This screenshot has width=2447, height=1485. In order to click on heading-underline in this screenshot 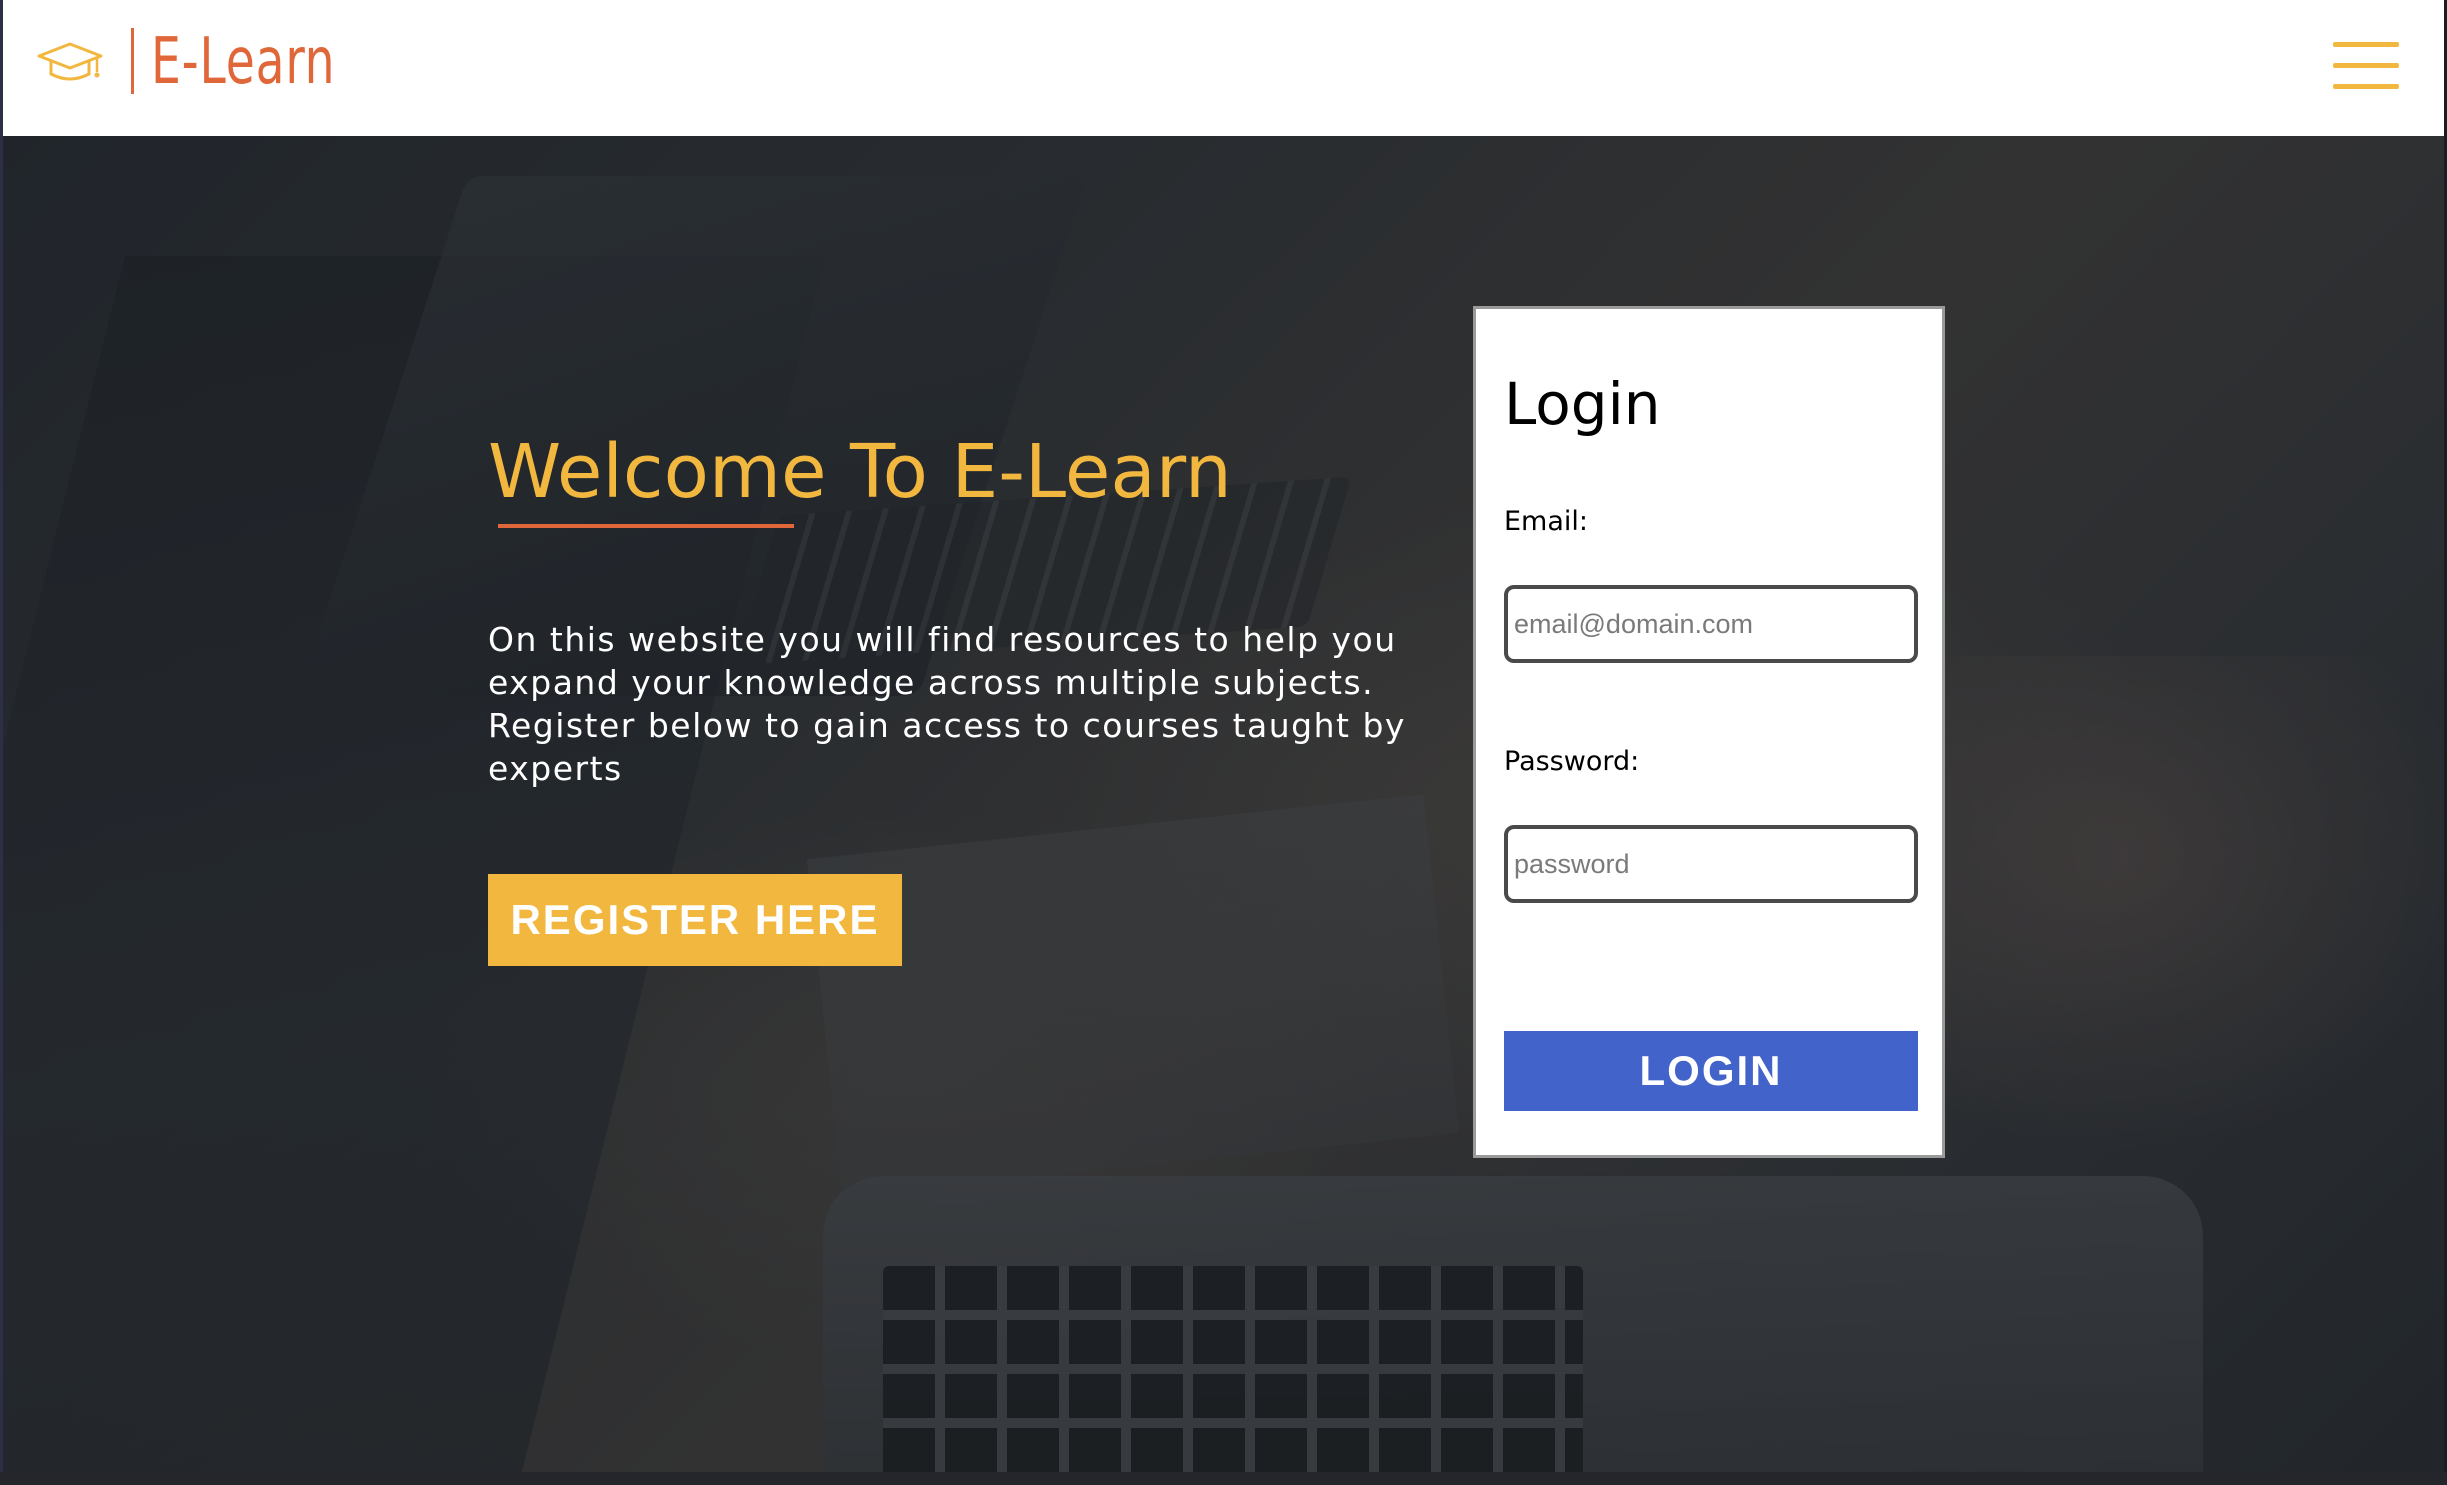, I will do `click(646, 526)`.